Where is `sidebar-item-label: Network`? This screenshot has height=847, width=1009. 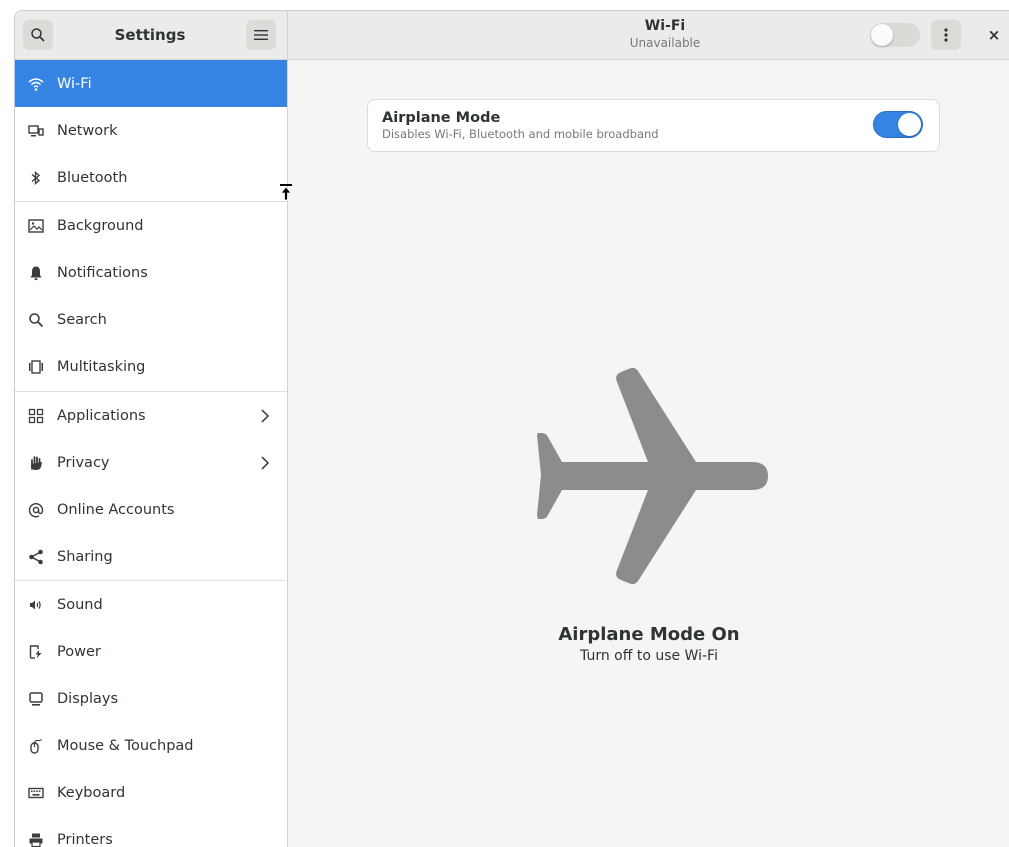
sidebar-item-label: Network is located at coordinates (87, 131).